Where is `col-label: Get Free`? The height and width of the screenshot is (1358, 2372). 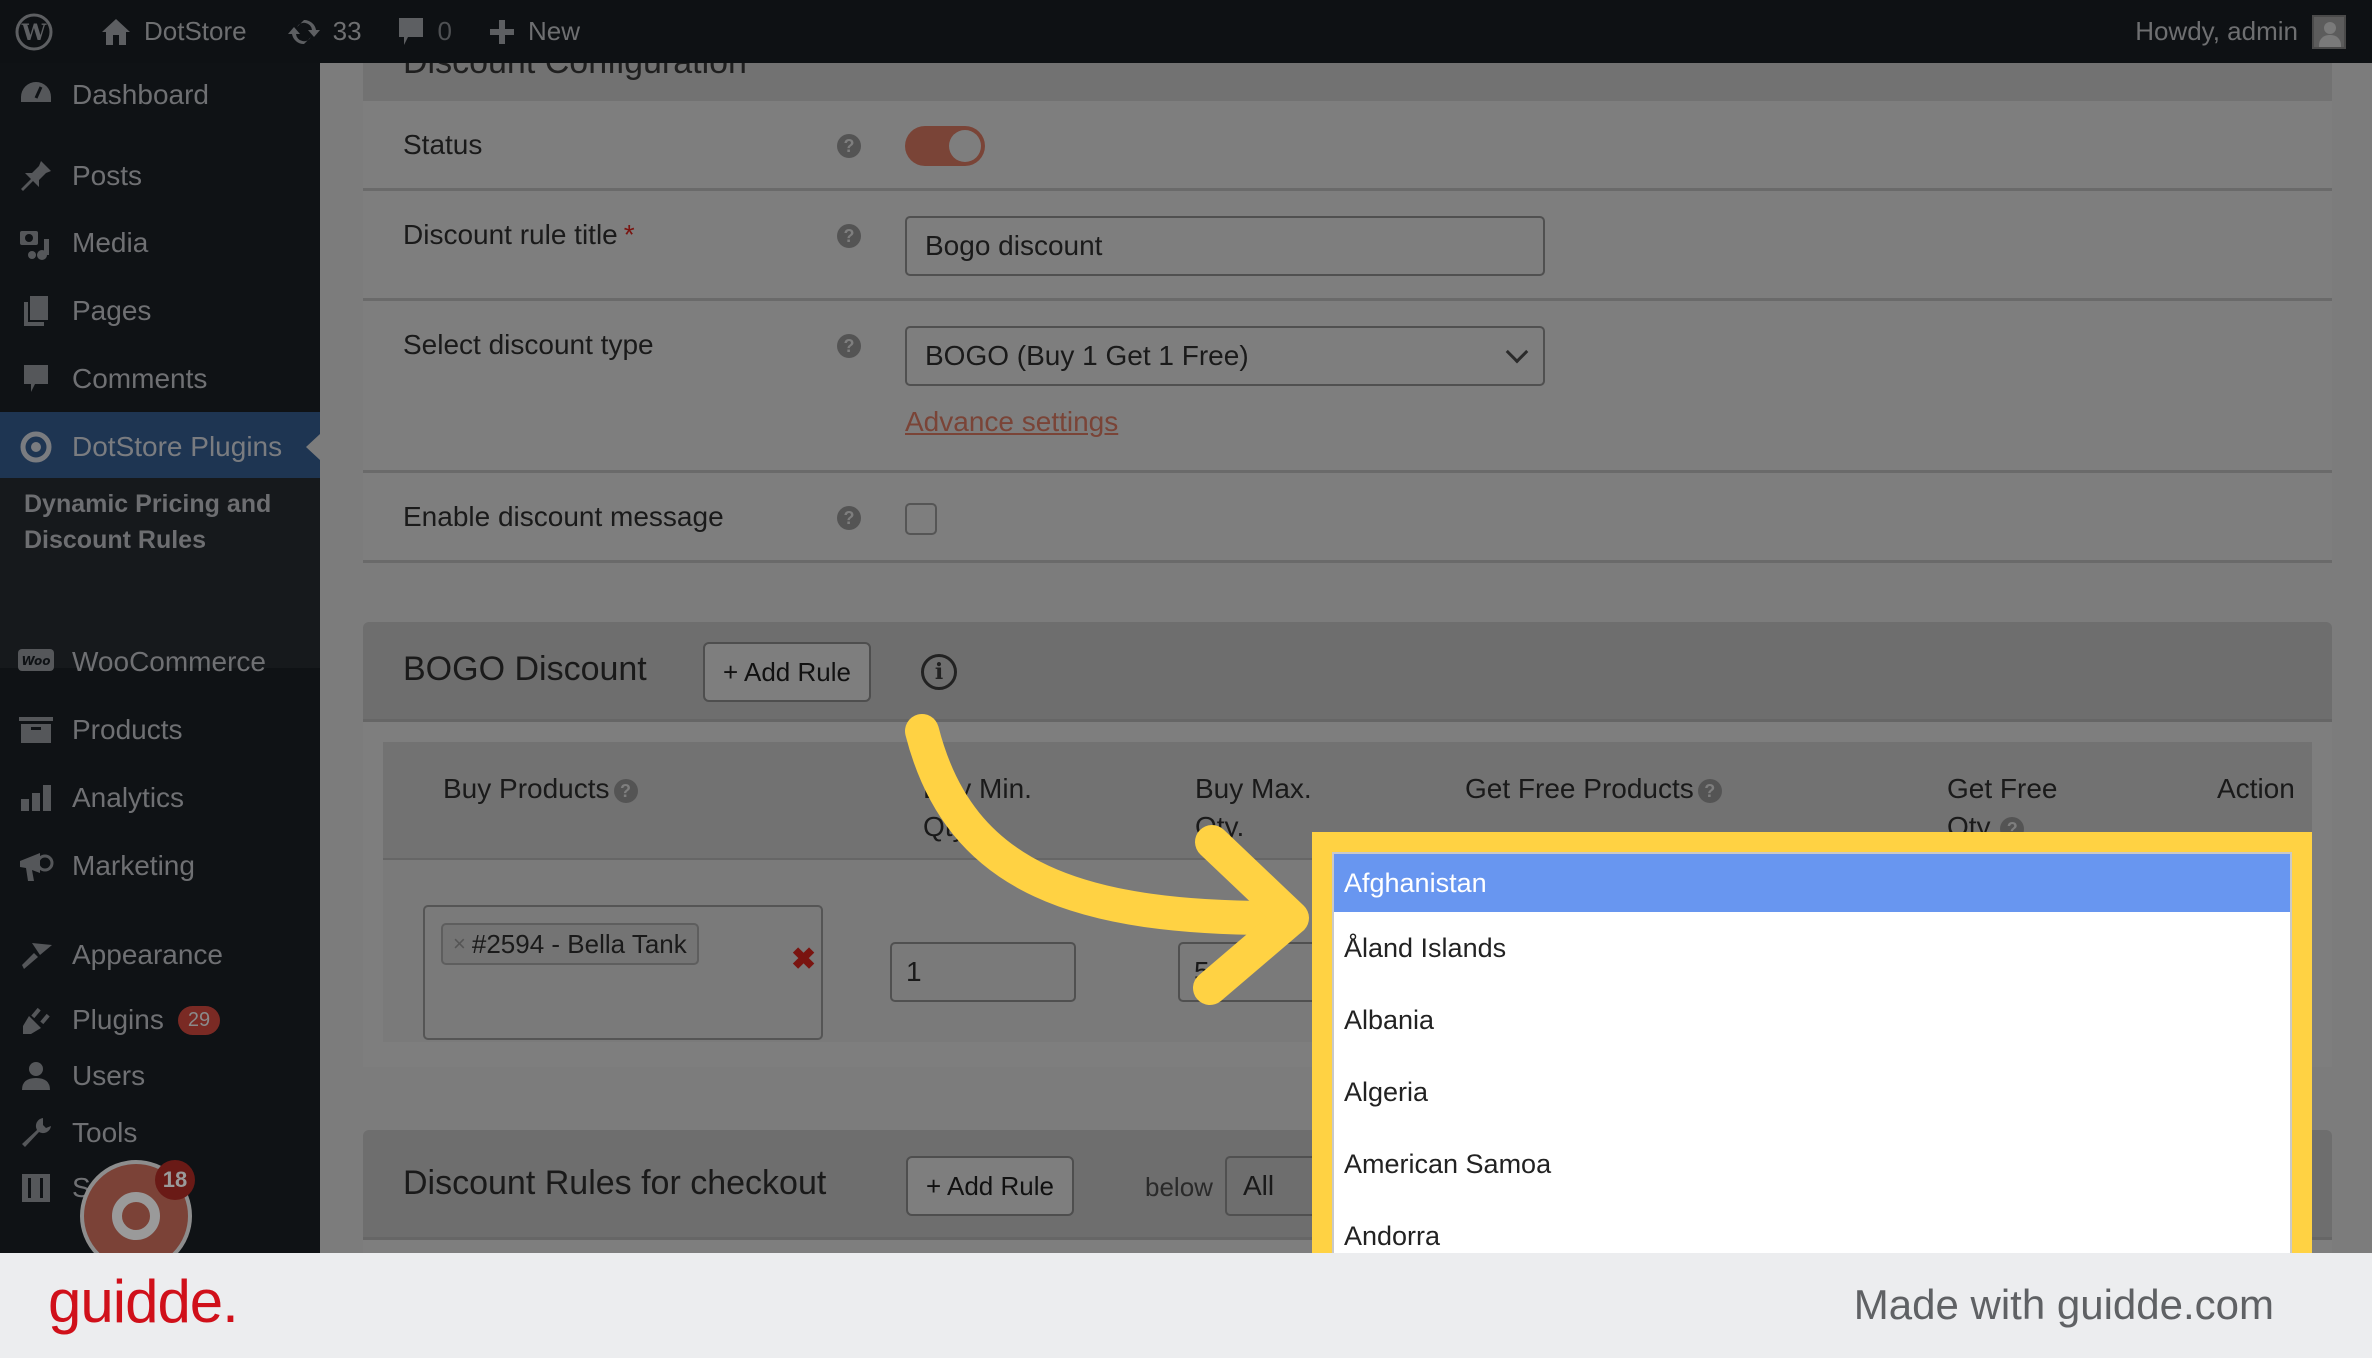
col-label: Get Free is located at coordinates (2002, 788).